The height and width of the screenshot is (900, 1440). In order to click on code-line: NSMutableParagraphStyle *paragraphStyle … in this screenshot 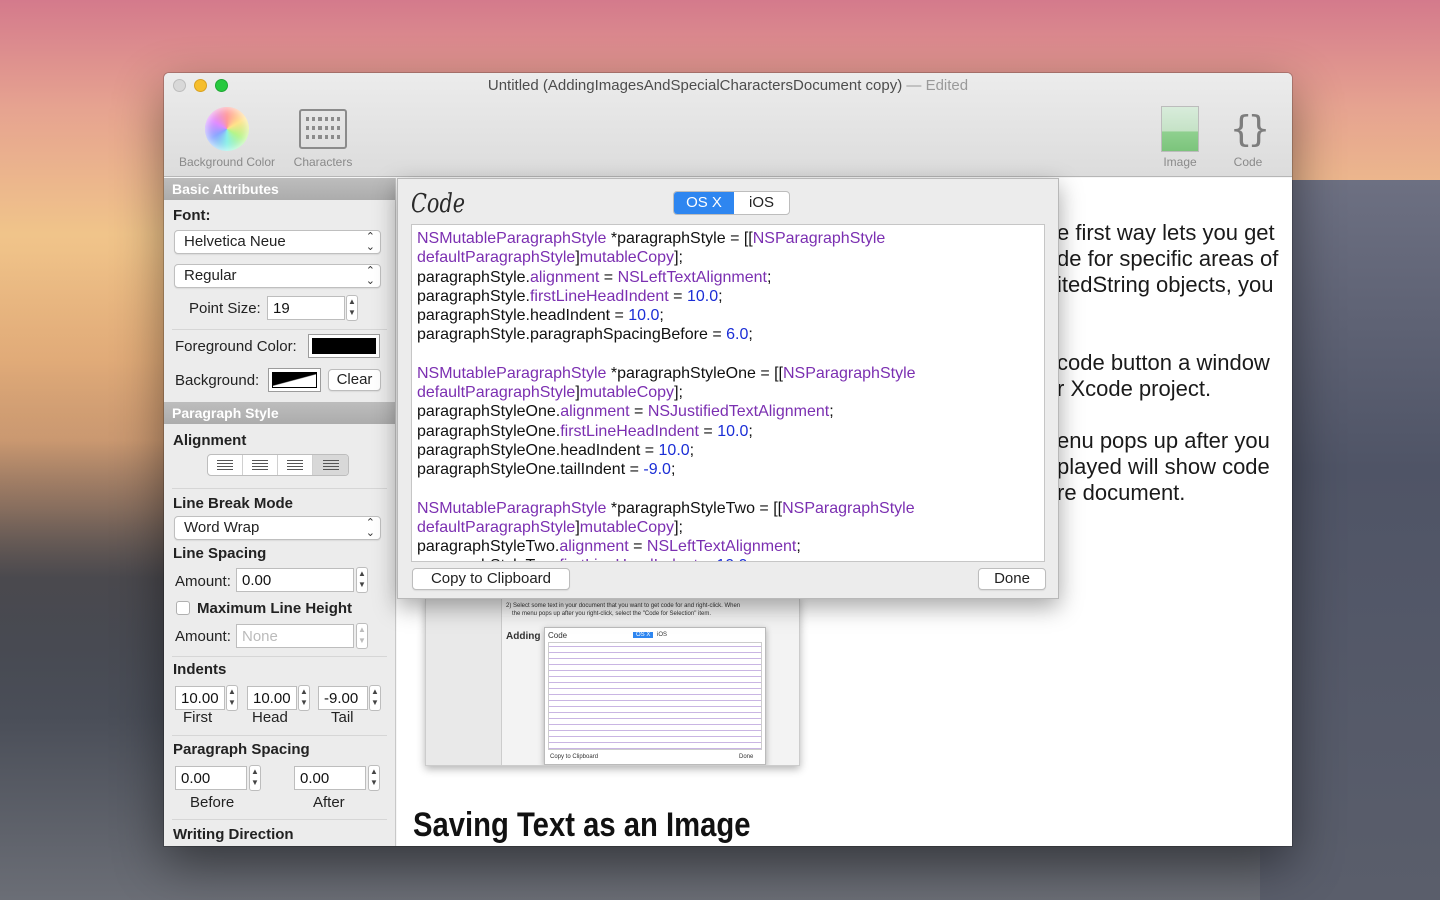, I will do `click(728, 238)`.